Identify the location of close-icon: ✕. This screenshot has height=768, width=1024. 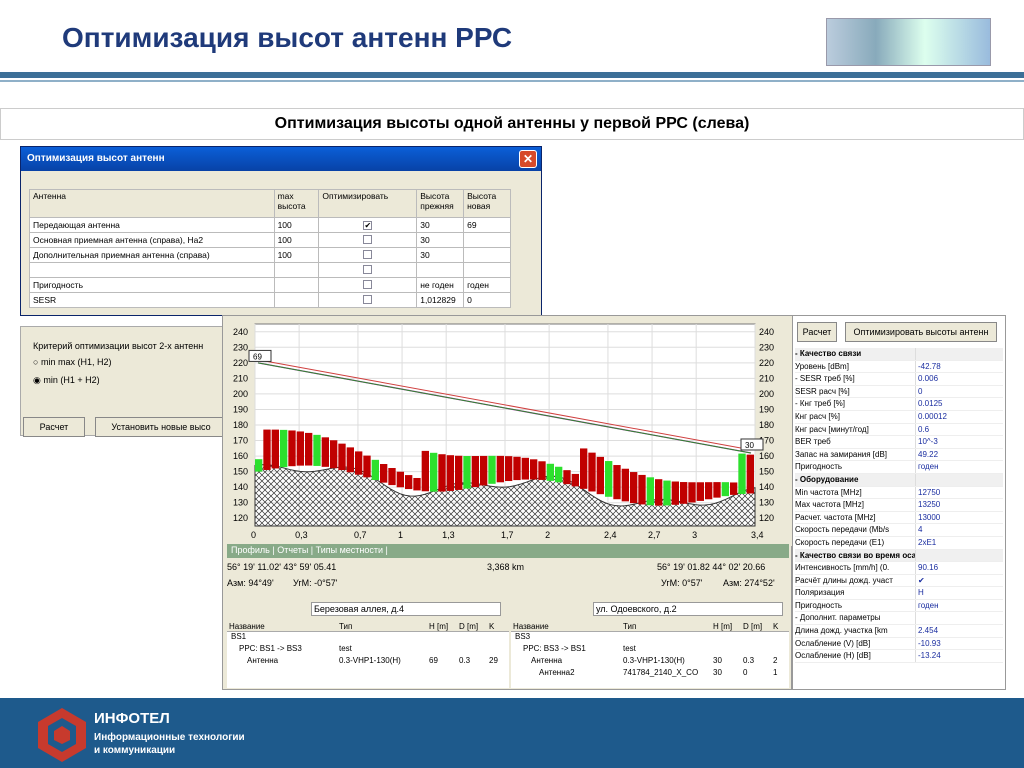
(528, 159).